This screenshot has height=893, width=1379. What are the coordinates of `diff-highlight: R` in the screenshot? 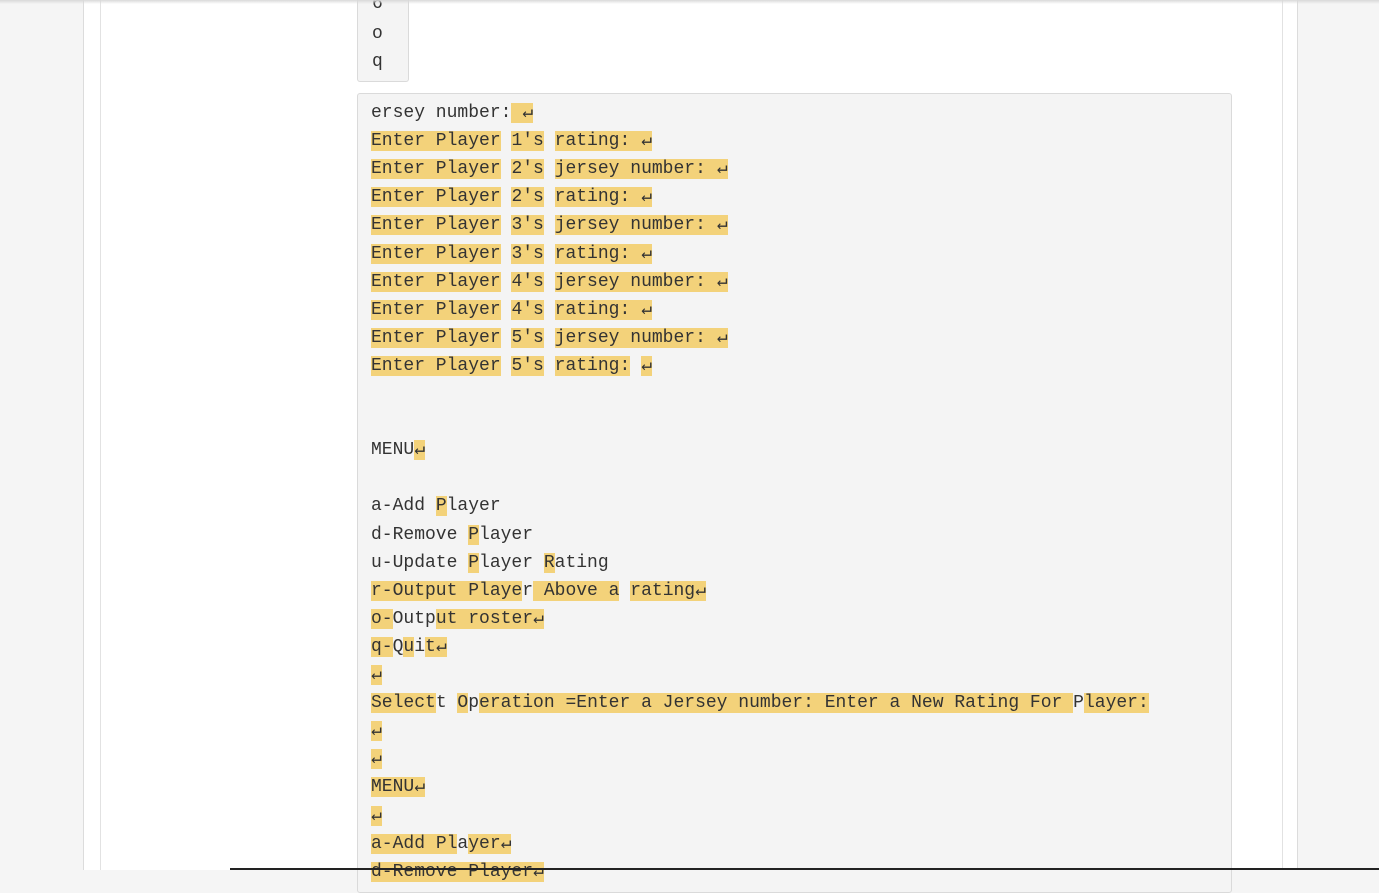 It's located at (549, 562).